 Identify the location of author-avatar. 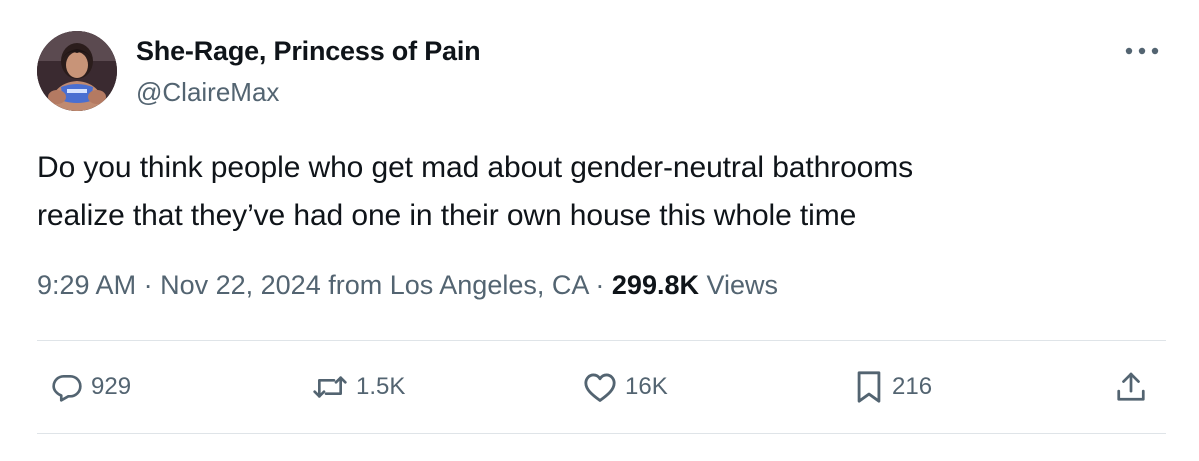
(77, 71).